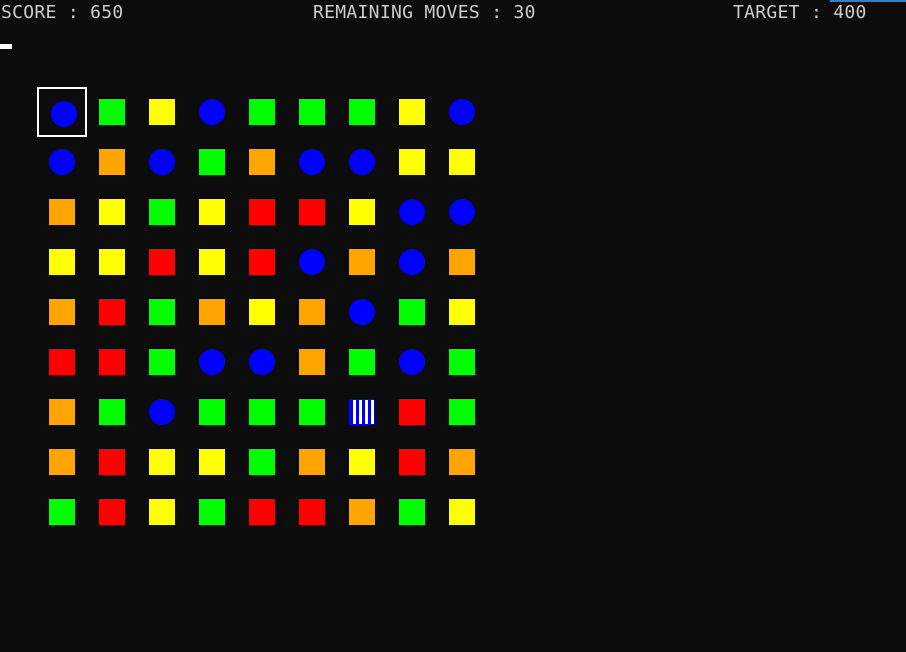 This screenshot has height=652, width=906. What do you see at coordinates (800, 12) in the screenshot?
I see `target-label: TARGET : 400` at bounding box center [800, 12].